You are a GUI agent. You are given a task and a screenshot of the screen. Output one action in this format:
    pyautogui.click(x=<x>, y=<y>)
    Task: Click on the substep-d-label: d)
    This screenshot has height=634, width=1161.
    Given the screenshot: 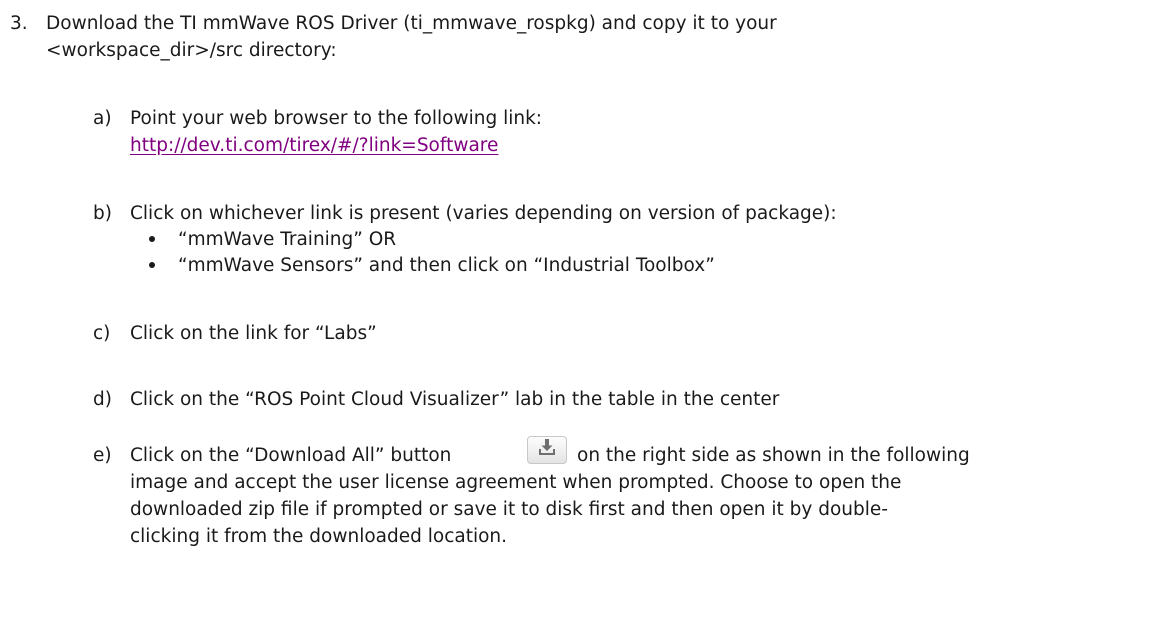 What is the action you would take?
    pyautogui.click(x=102, y=399)
    